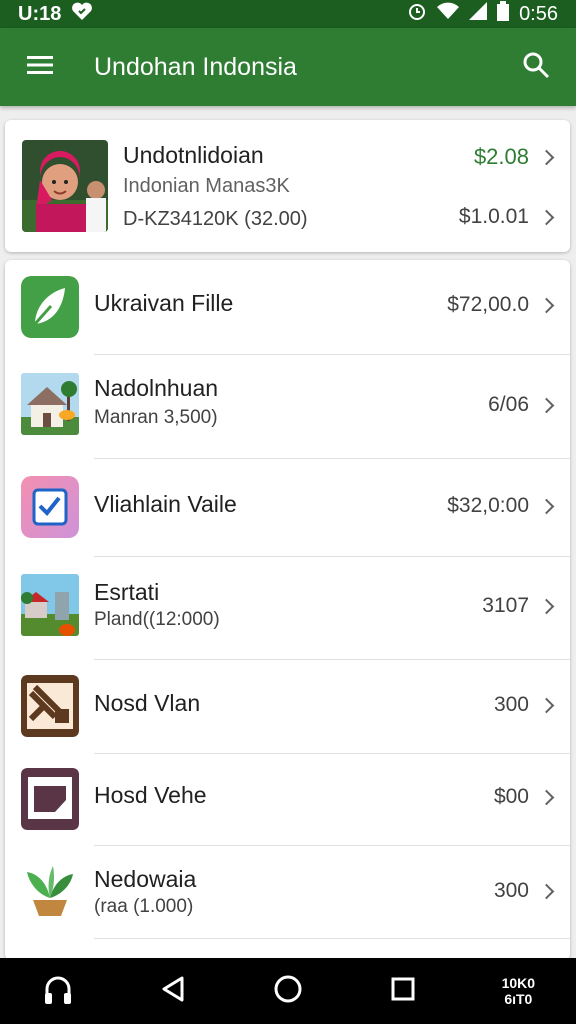 This screenshot has height=1024, width=576. I want to click on nav-extra-text-top: 10K0, so click(518, 983).